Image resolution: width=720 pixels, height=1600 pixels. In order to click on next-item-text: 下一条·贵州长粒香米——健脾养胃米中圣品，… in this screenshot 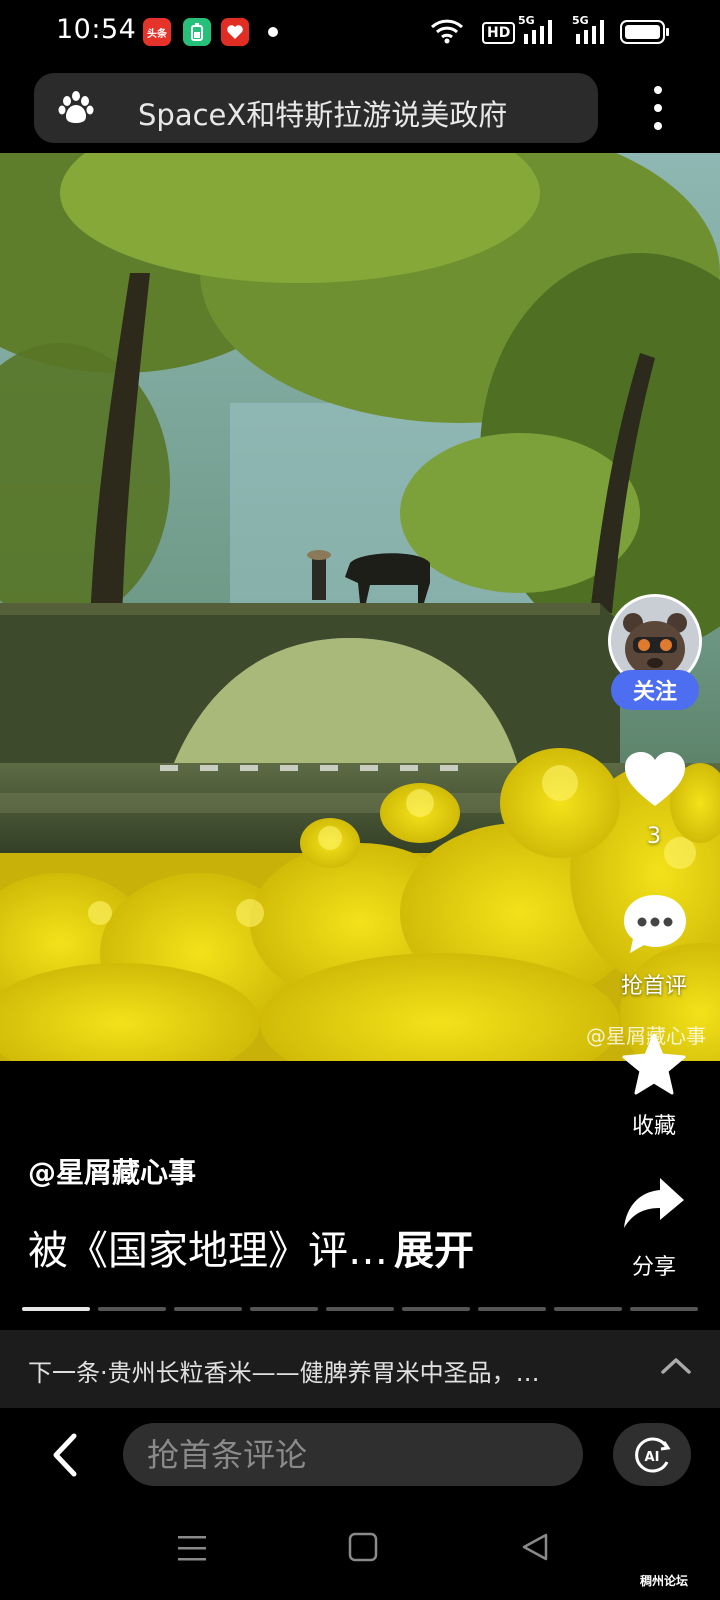, I will do `click(284, 1373)`.